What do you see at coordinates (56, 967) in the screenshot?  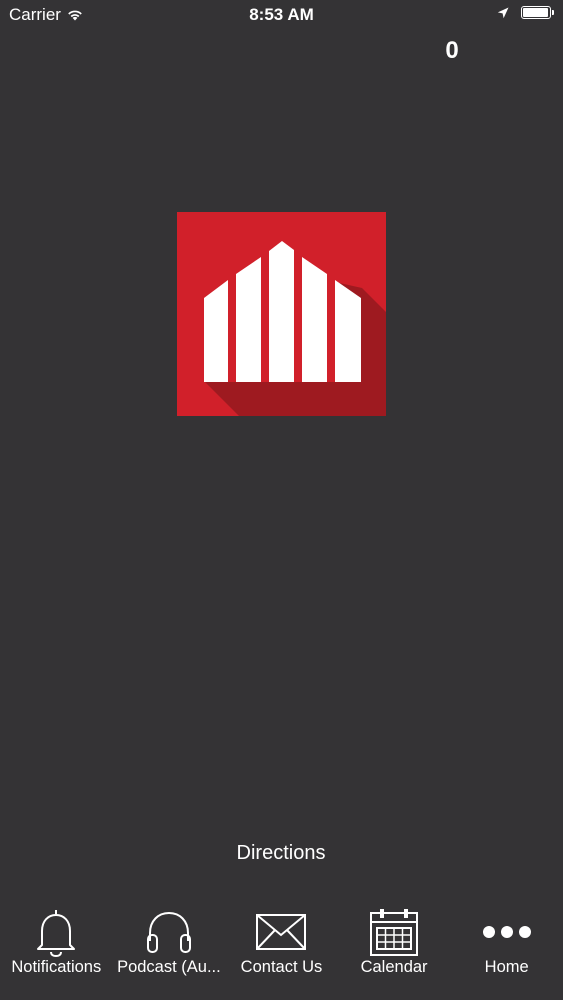 I see `tab-label-notifications: Notifications` at bounding box center [56, 967].